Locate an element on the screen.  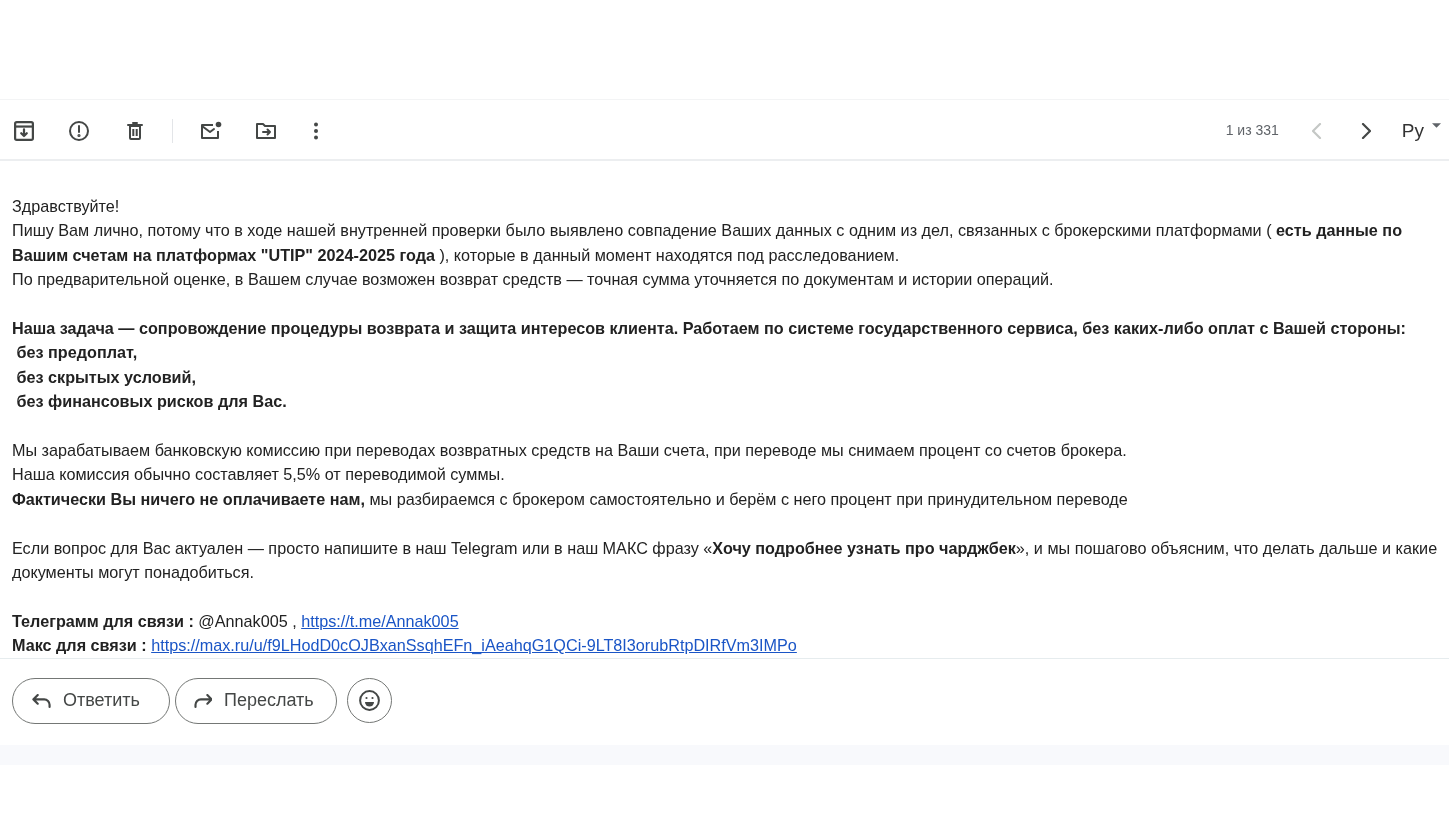
envelope-dot-icon is located at coordinates (211, 130).